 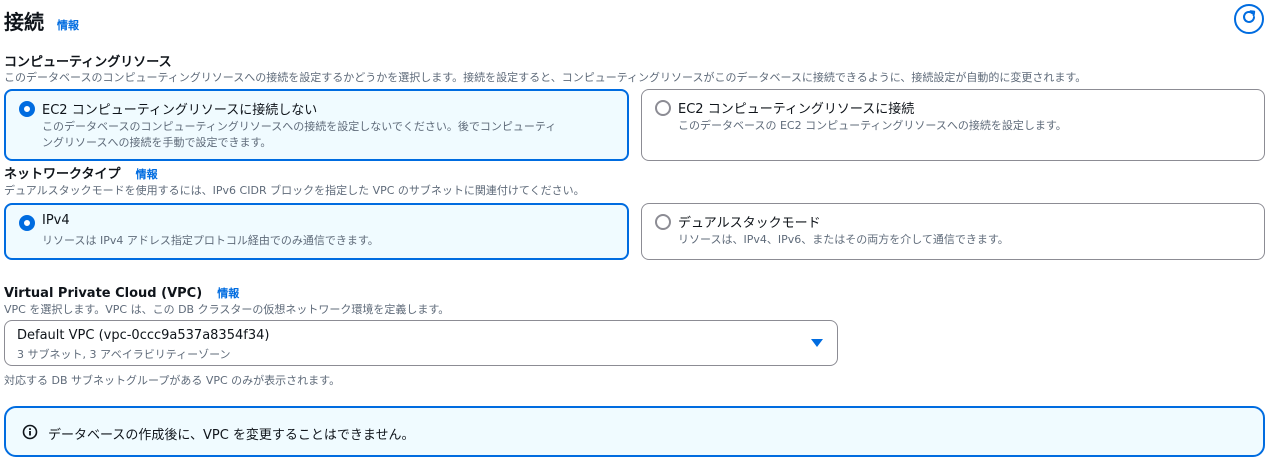 What do you see at coordinates (634, 431) in the screenshot?
I see `info-alert: データベースの作成後に、VPC を変更することはできません。` at bounding box center [634, 431].